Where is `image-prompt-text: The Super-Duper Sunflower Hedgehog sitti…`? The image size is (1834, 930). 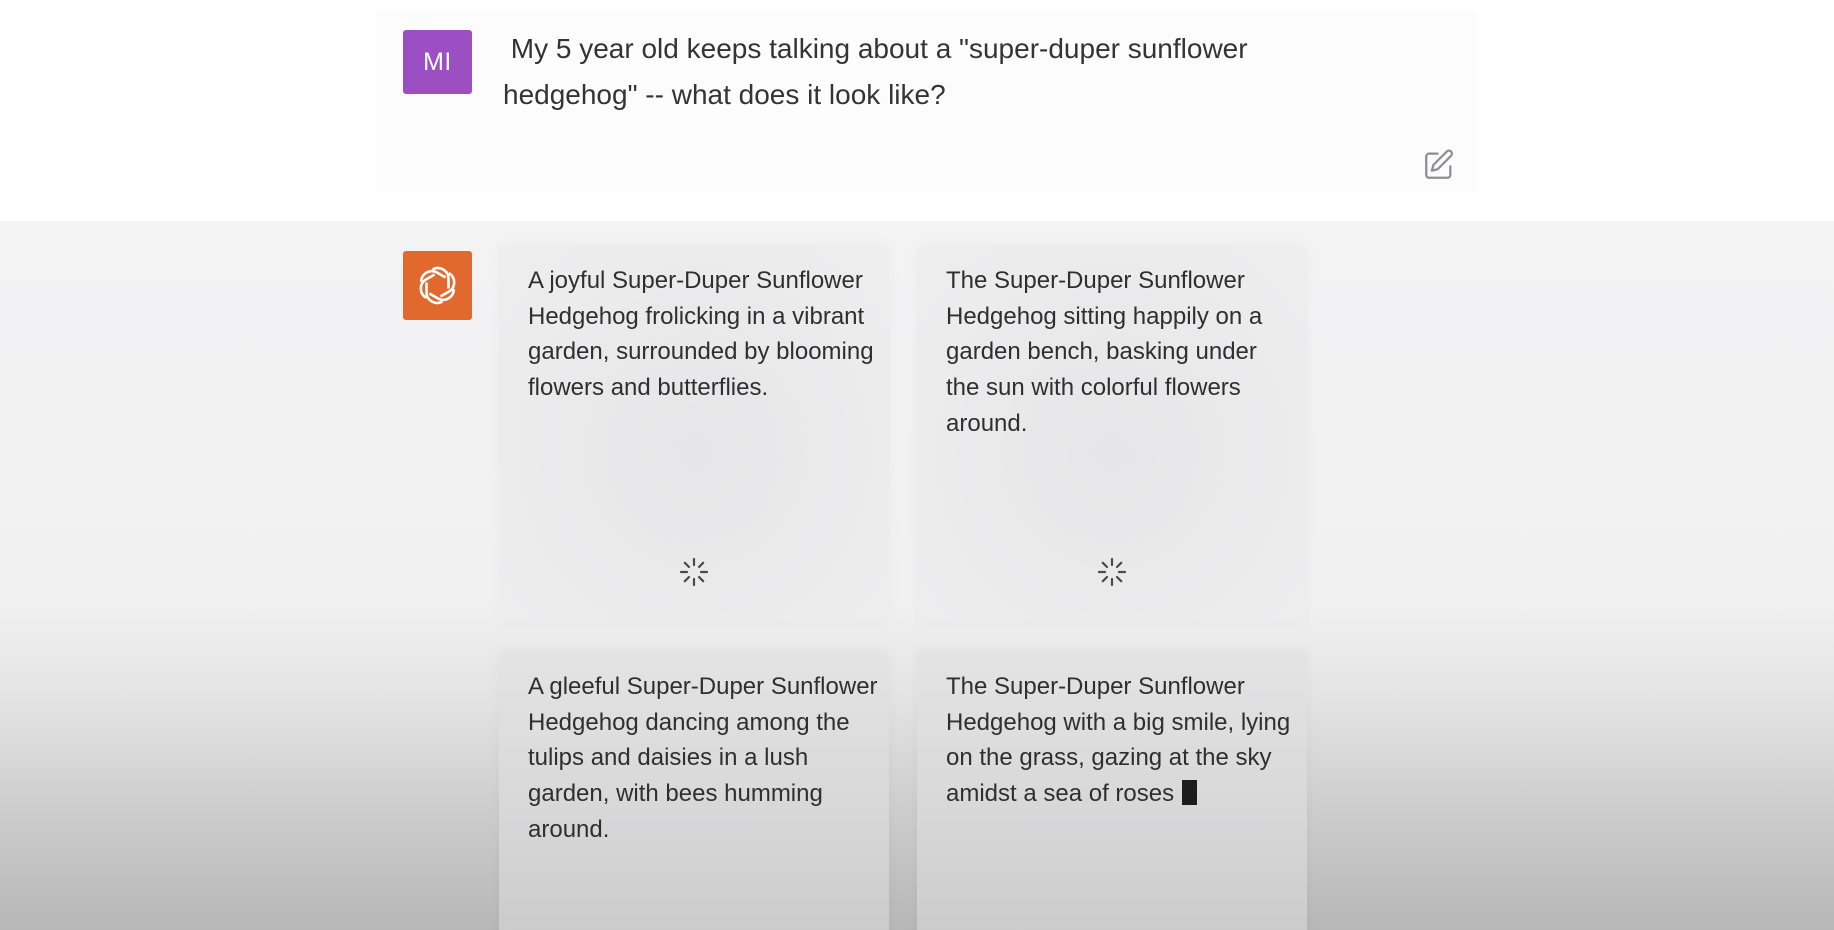
image-prompt-text: The Super-Duper Sunflower Hedgehog sitti… is located at coordinates (1104, 352).